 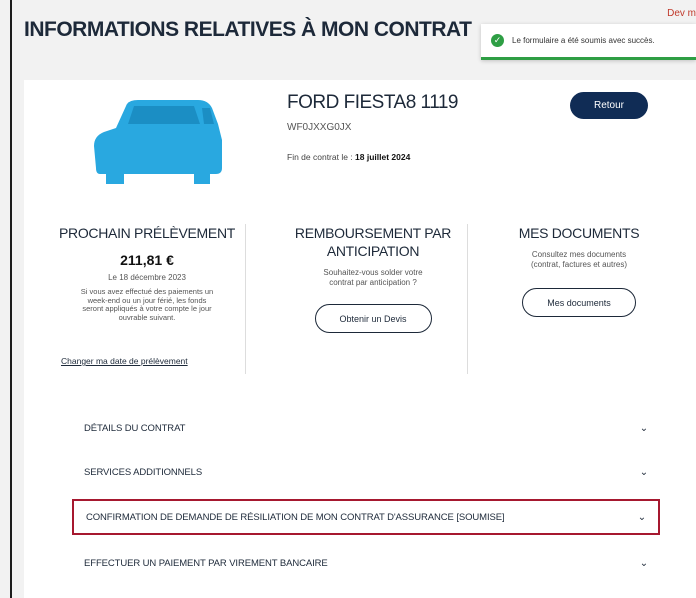 What do you see at coordinates (158, 142) in the screenshot?
I see `car-image` at bounding box center [158, 142].